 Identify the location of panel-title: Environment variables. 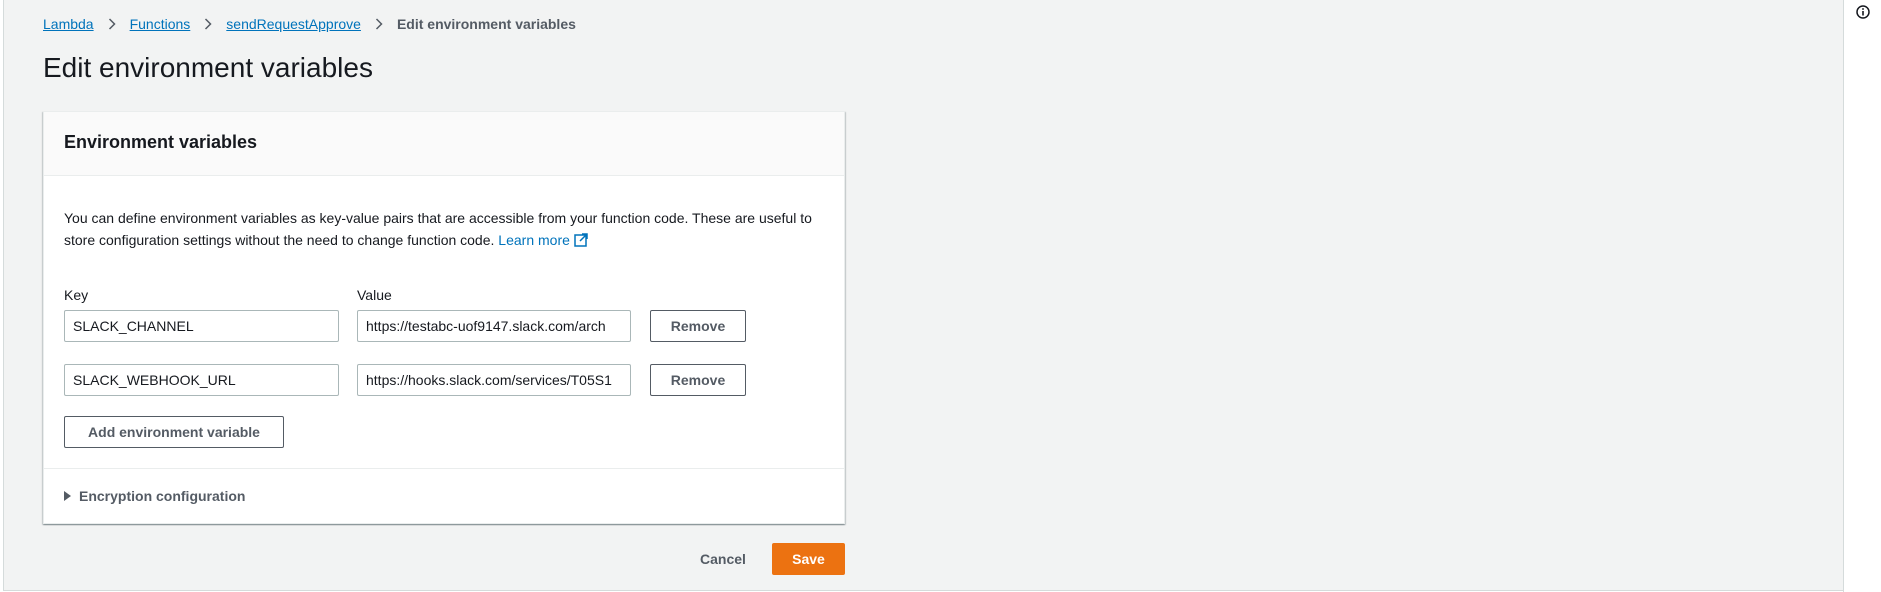
(161, 142).